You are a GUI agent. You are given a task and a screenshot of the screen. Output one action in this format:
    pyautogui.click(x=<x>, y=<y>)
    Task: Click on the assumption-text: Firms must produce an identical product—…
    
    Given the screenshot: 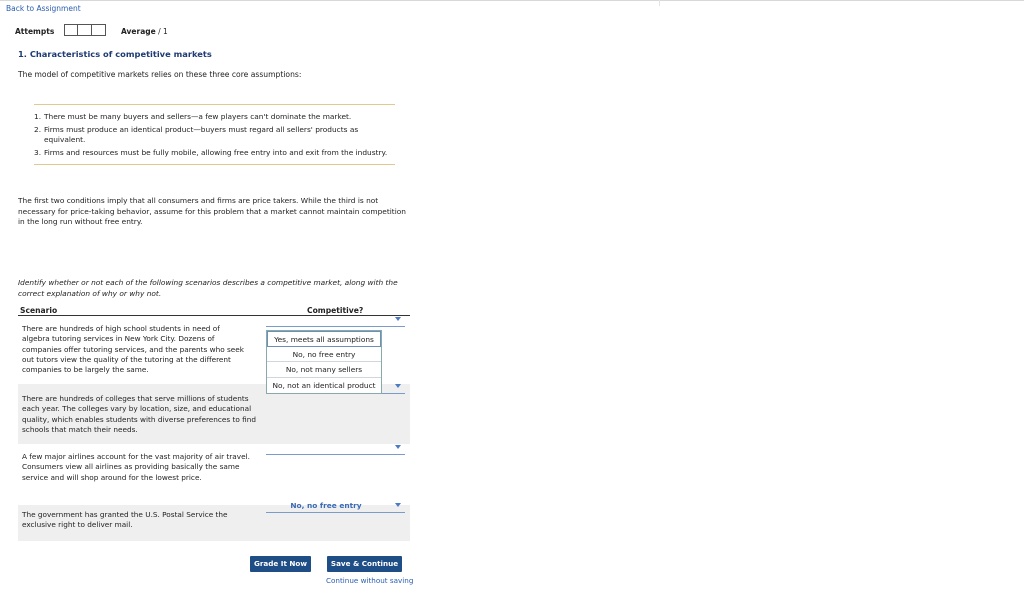 What is the action you would take?
    pyautogui.click(x=201, y=134)
    